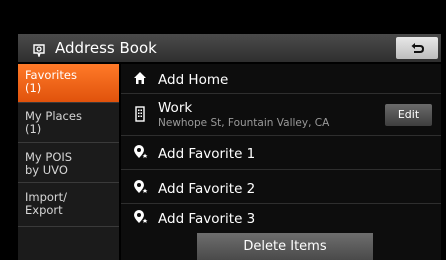 The height and width of the screenshot is (260, 447). What do you see at coordinates (281, 219) in the screenshot?
I see `list-item-add-favorite-3: Add Favorite 3` at bounding box center [281, 219].